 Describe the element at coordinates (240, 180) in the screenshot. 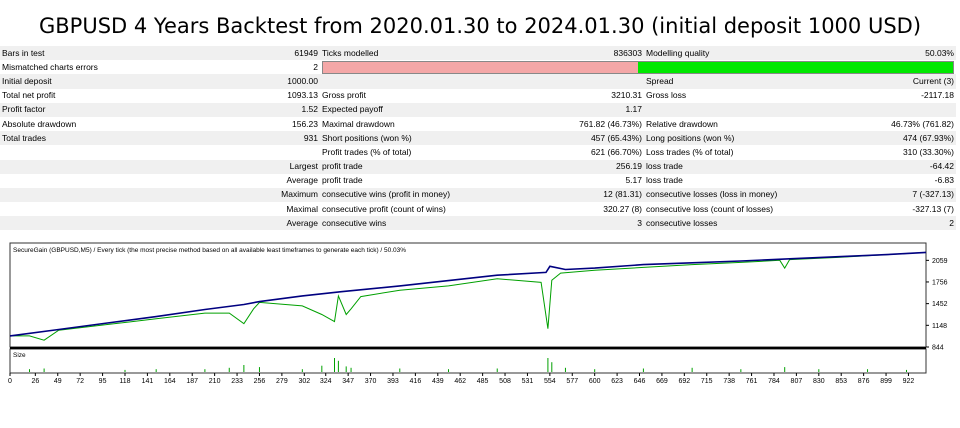

I see `stat-label: Average` at that location.